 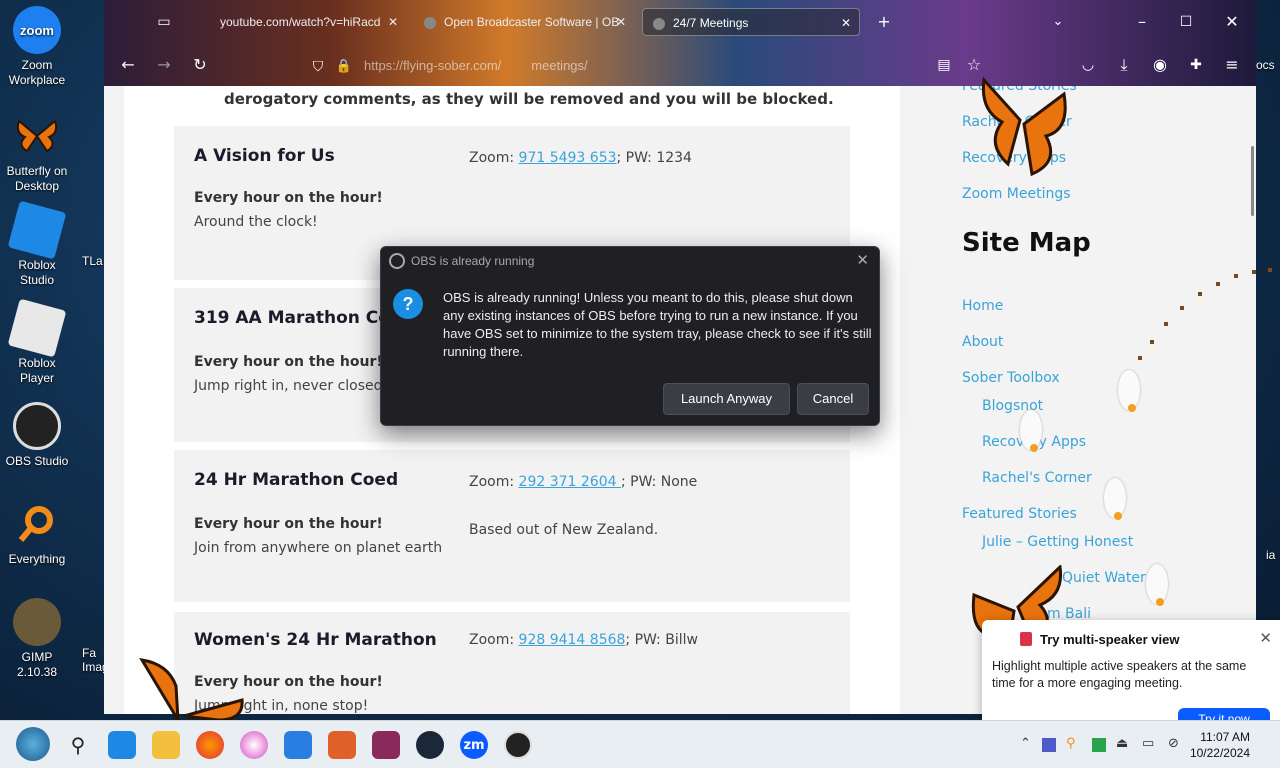 I want to click on shield-icon: ⛉, so click(x=318, y=66).